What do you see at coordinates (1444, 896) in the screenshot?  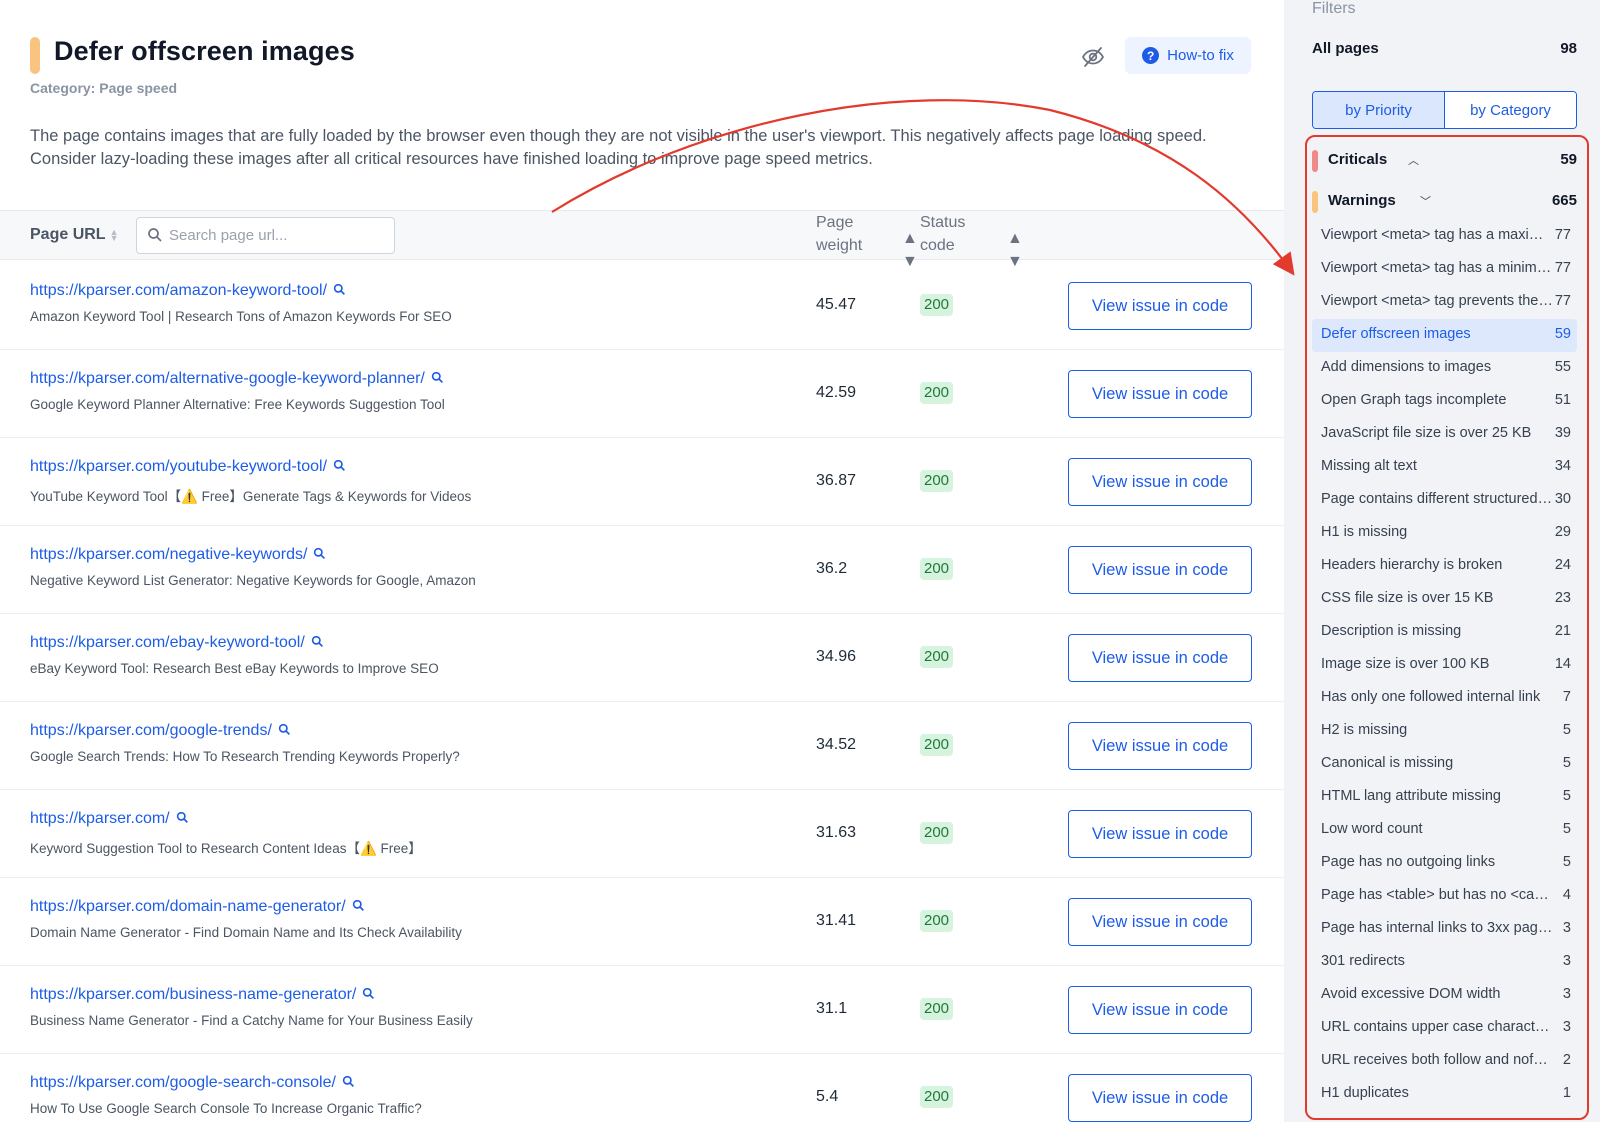 I see `issue-filter-item: Page has <table> but has no <caption> 4` at bounding box center [1444, 896].